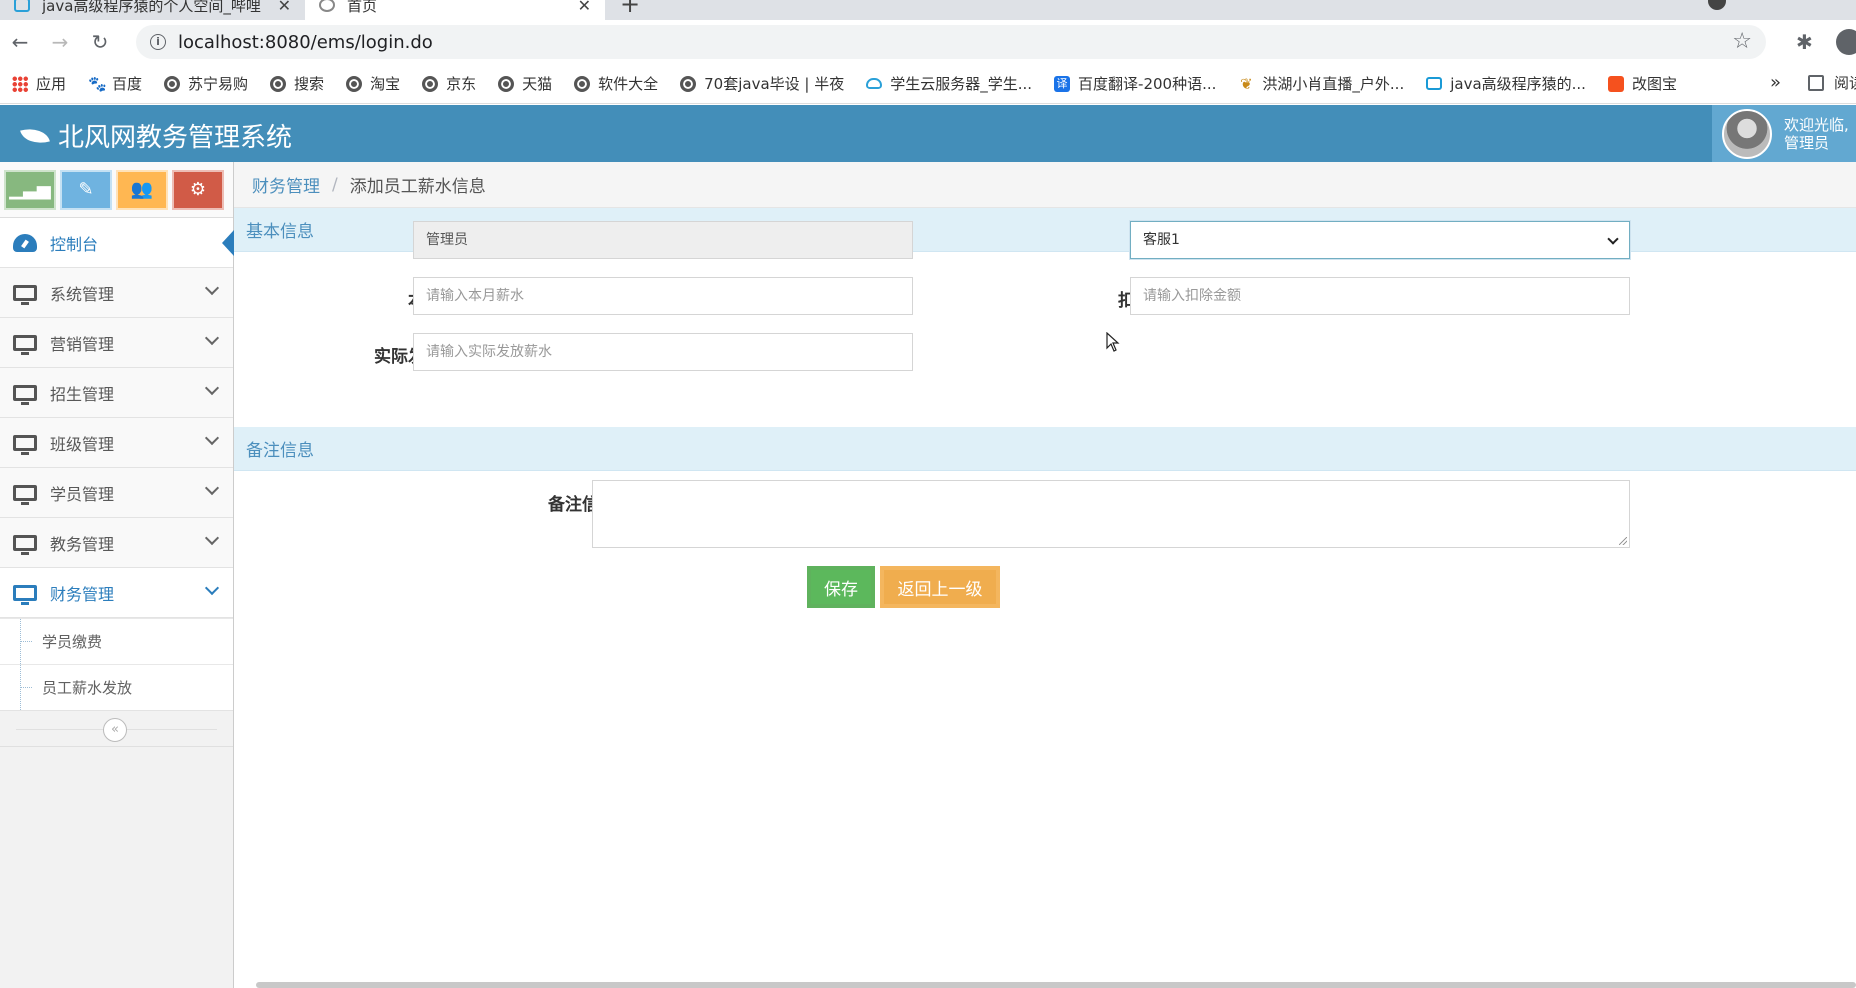  What do you see at coordinates (1832, 82) in the screenshot?
I see `reading-list-button: 阅读` at bounding box center [1832, 82].